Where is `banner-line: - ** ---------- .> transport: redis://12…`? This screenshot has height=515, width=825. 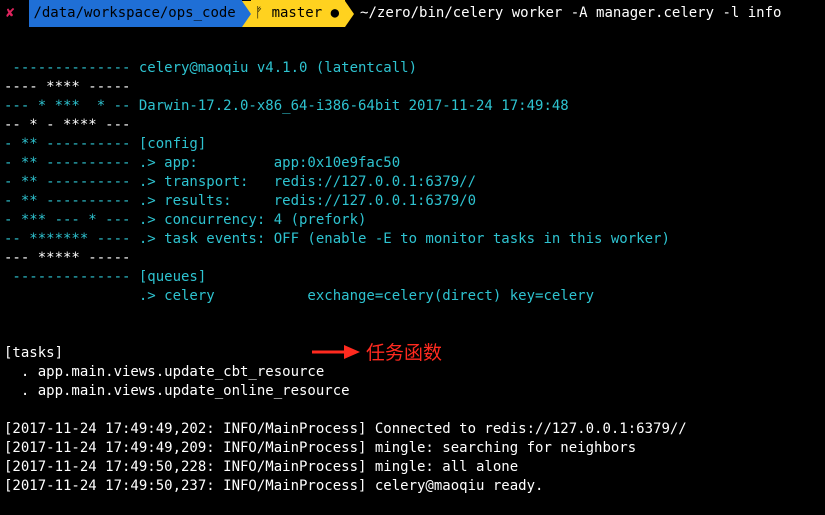 banner-line: - ** ---------- .> transport: redis://12… is located at coordinates (240, 182).